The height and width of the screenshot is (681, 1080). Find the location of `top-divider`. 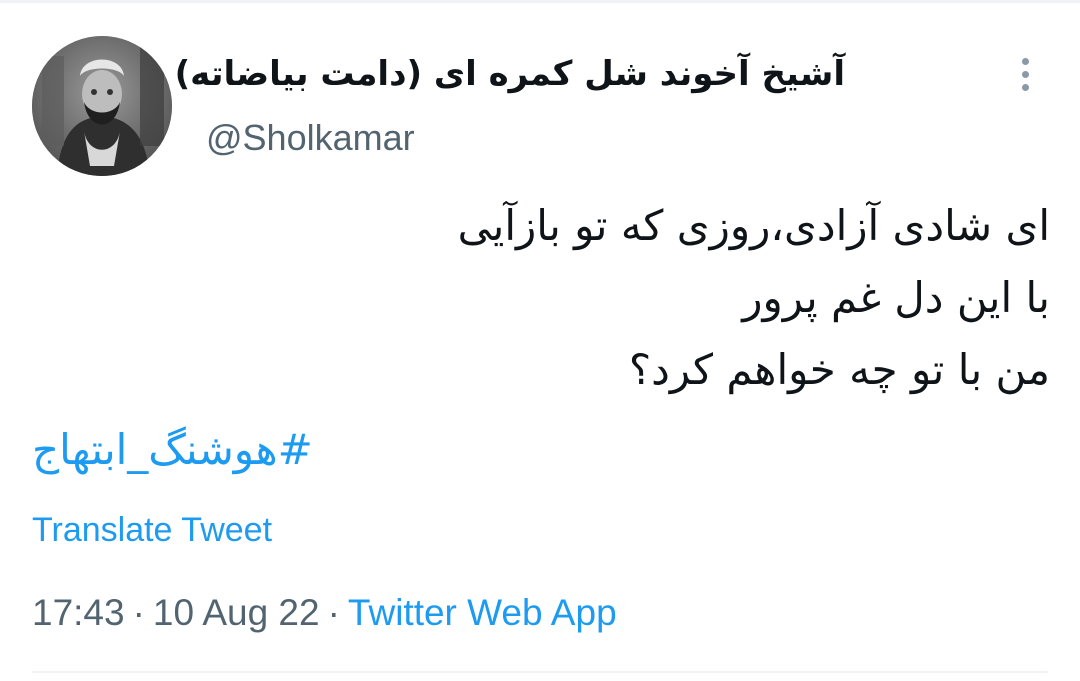

top-divider is located at coordinates (540, 1).